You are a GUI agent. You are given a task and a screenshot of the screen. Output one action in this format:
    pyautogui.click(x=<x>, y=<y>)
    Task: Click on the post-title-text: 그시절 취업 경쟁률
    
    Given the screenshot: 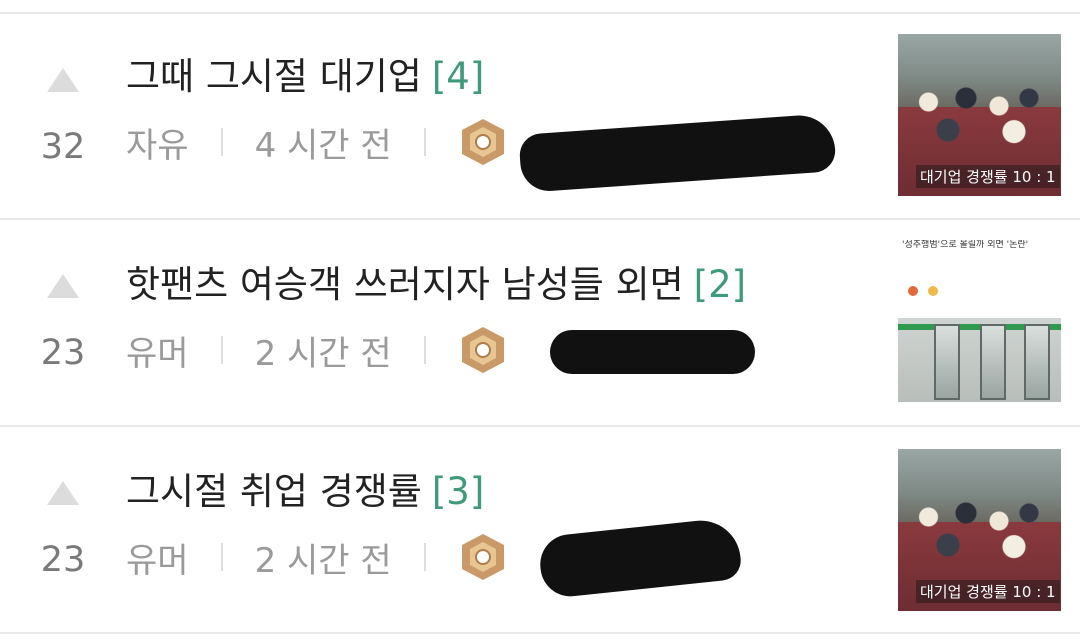 What is the action you would take?
    pyautogui.click(x=274, y=491)
    